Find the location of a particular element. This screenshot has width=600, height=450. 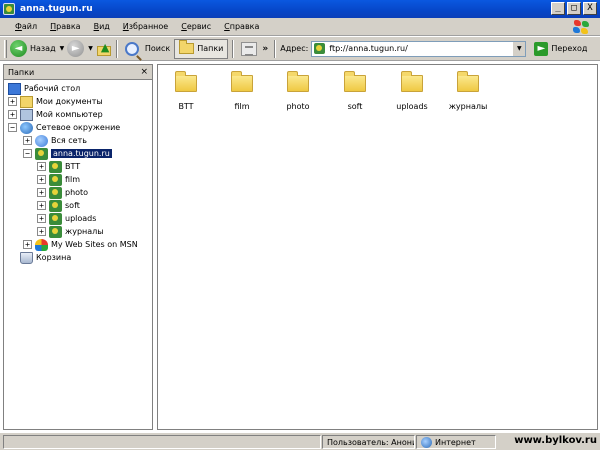

search-label: Поиск is located at coordinates (157, 48).